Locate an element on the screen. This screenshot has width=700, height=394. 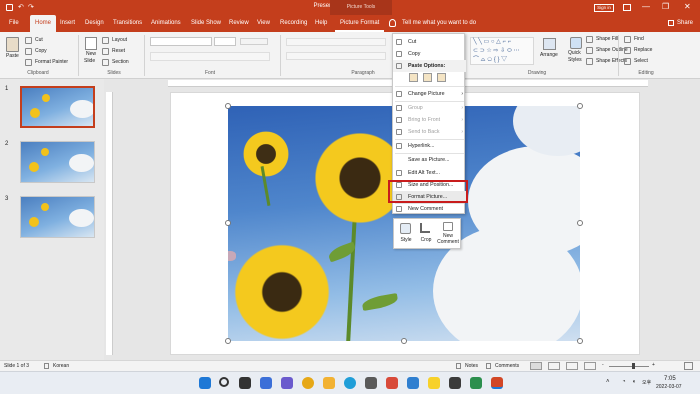
share-button: Share is located at coordinates (685, 23).